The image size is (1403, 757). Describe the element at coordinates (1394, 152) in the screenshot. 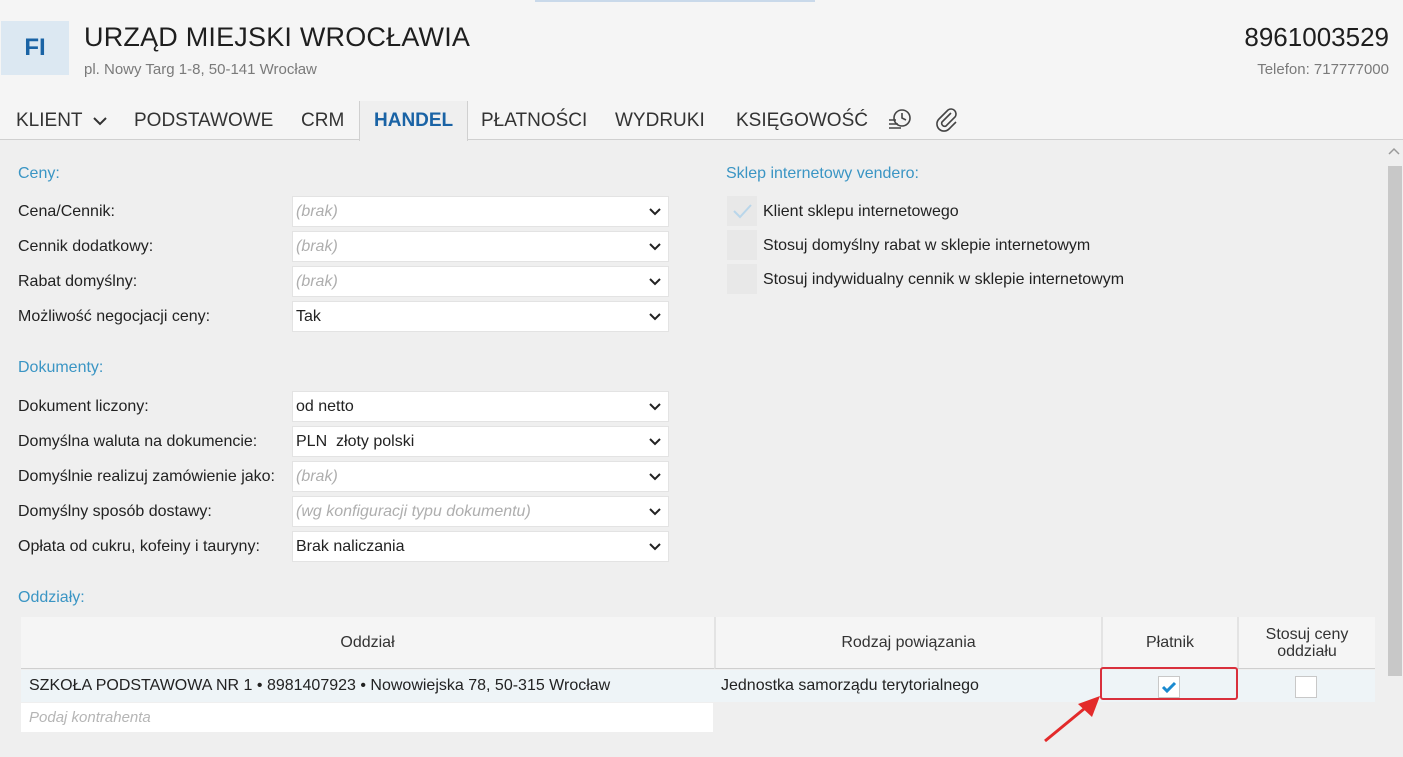

I see `scroll-up-icon` at that location.